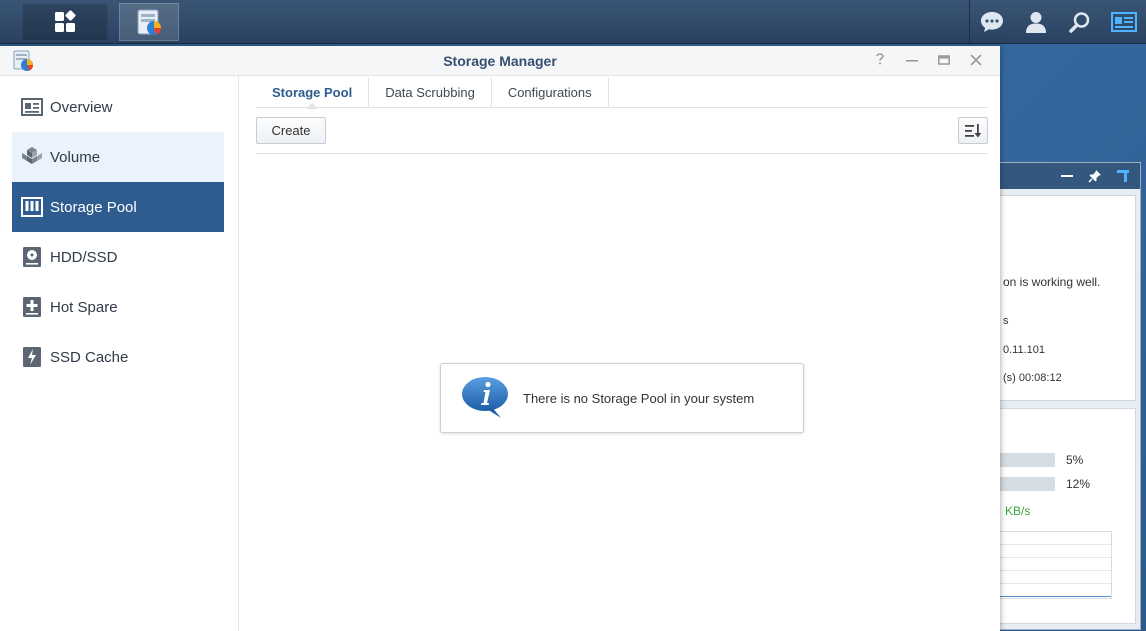 The image size is (1146, 631). I want to click on main-menu-icon, so click(65, 21).